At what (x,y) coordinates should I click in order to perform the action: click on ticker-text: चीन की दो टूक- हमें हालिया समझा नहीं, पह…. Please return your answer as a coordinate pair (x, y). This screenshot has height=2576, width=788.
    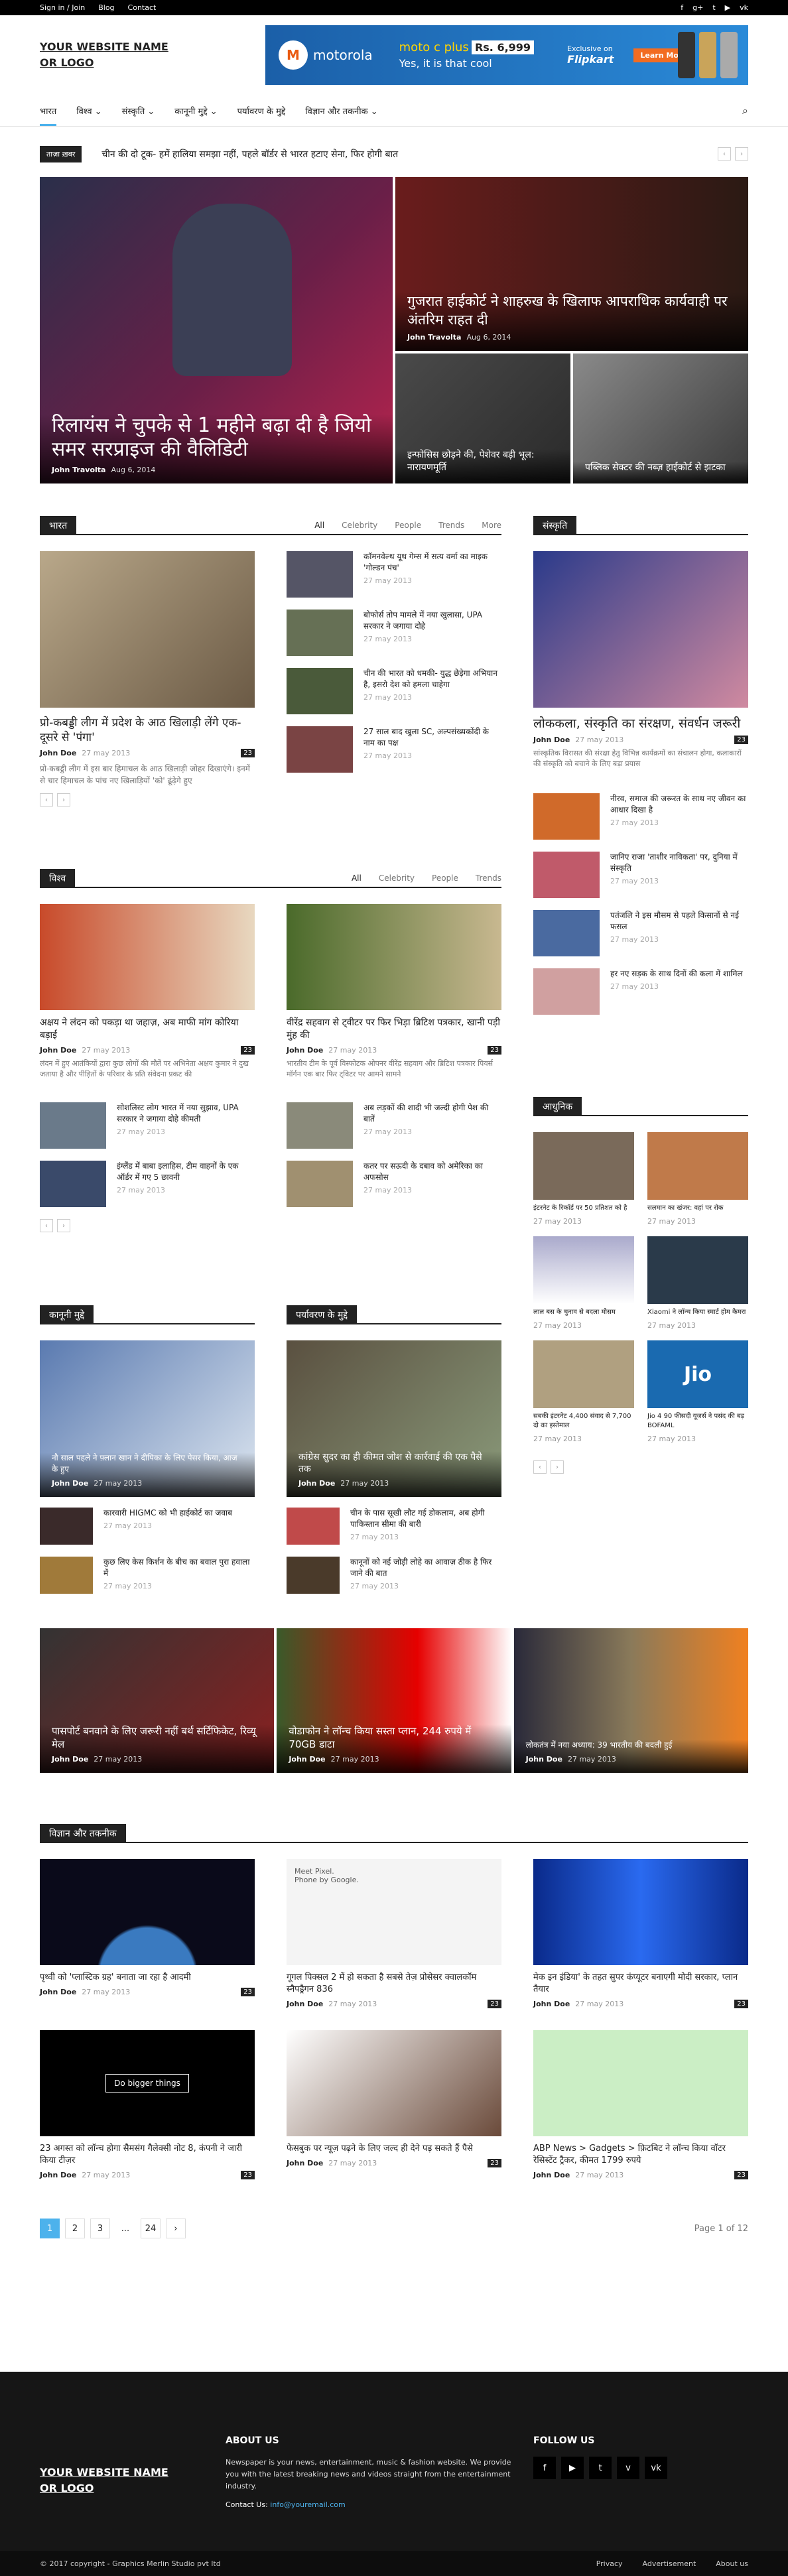
    Looking at the image, I should click on (249, 155).